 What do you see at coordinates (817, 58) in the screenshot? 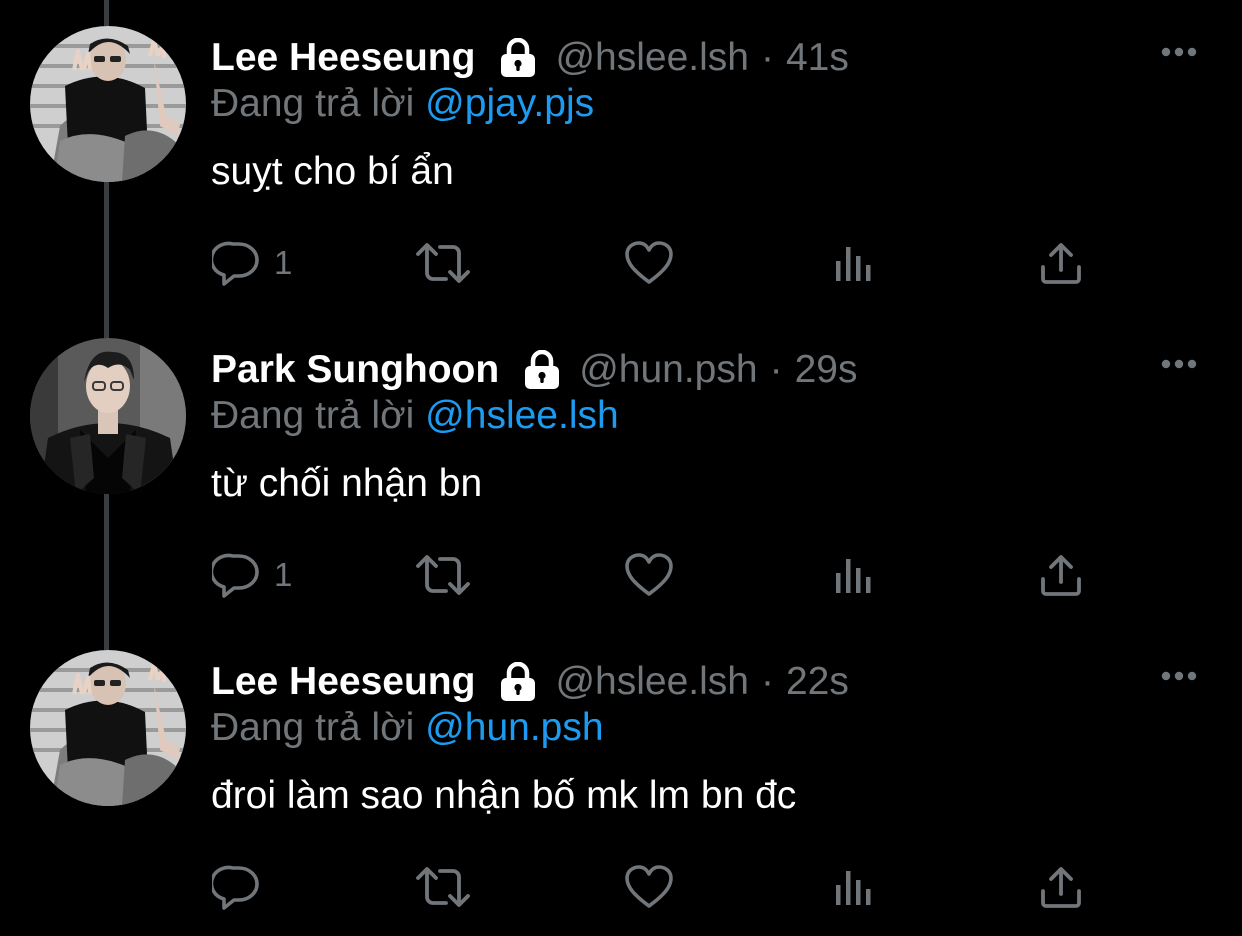
I see `timestamp: 41s` at bounding box center [817, 58].